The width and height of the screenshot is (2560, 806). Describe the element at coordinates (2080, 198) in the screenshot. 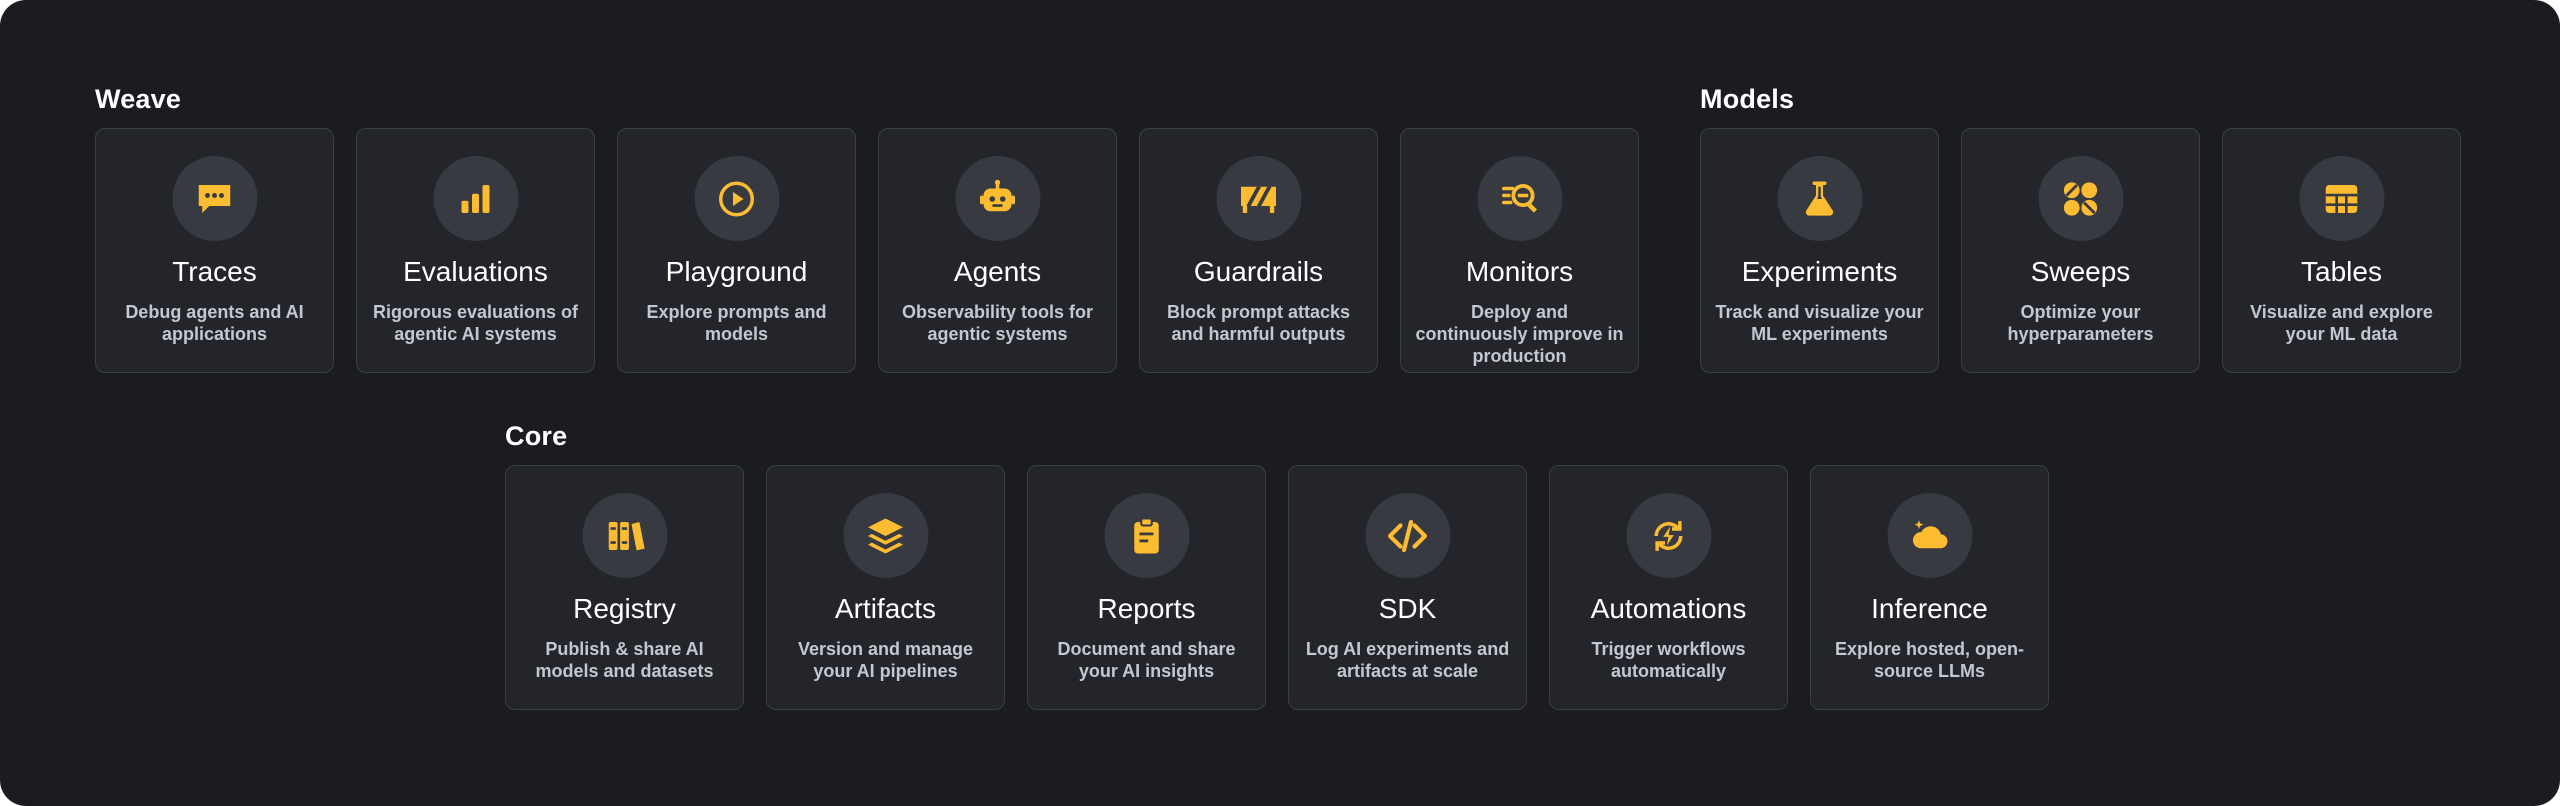

I see `sweeps-icon` at that location.